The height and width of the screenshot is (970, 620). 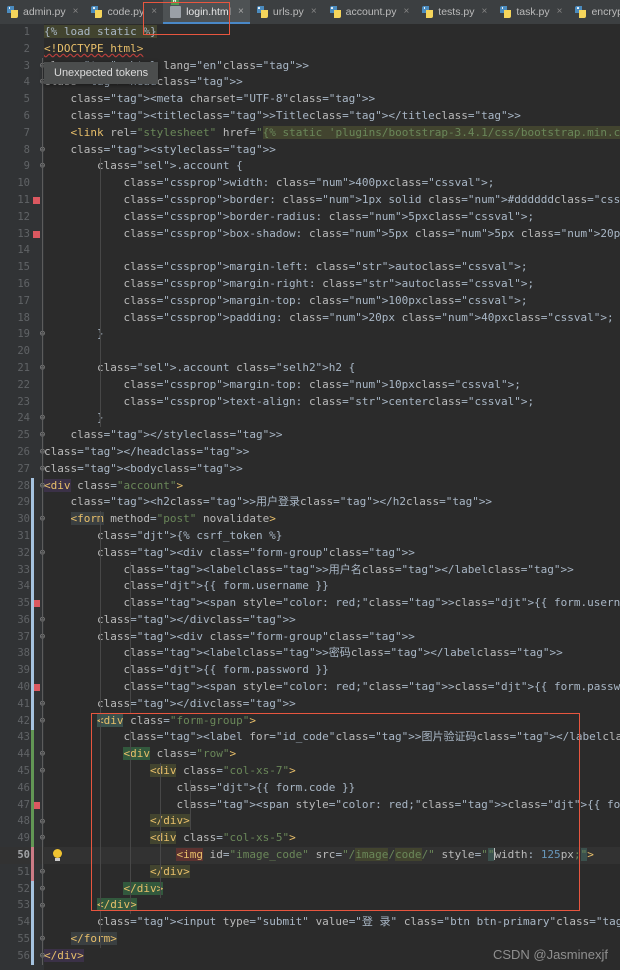 I want to click on code-text: class="djt">{% csrf_token %}, so click(x=189, y=535).